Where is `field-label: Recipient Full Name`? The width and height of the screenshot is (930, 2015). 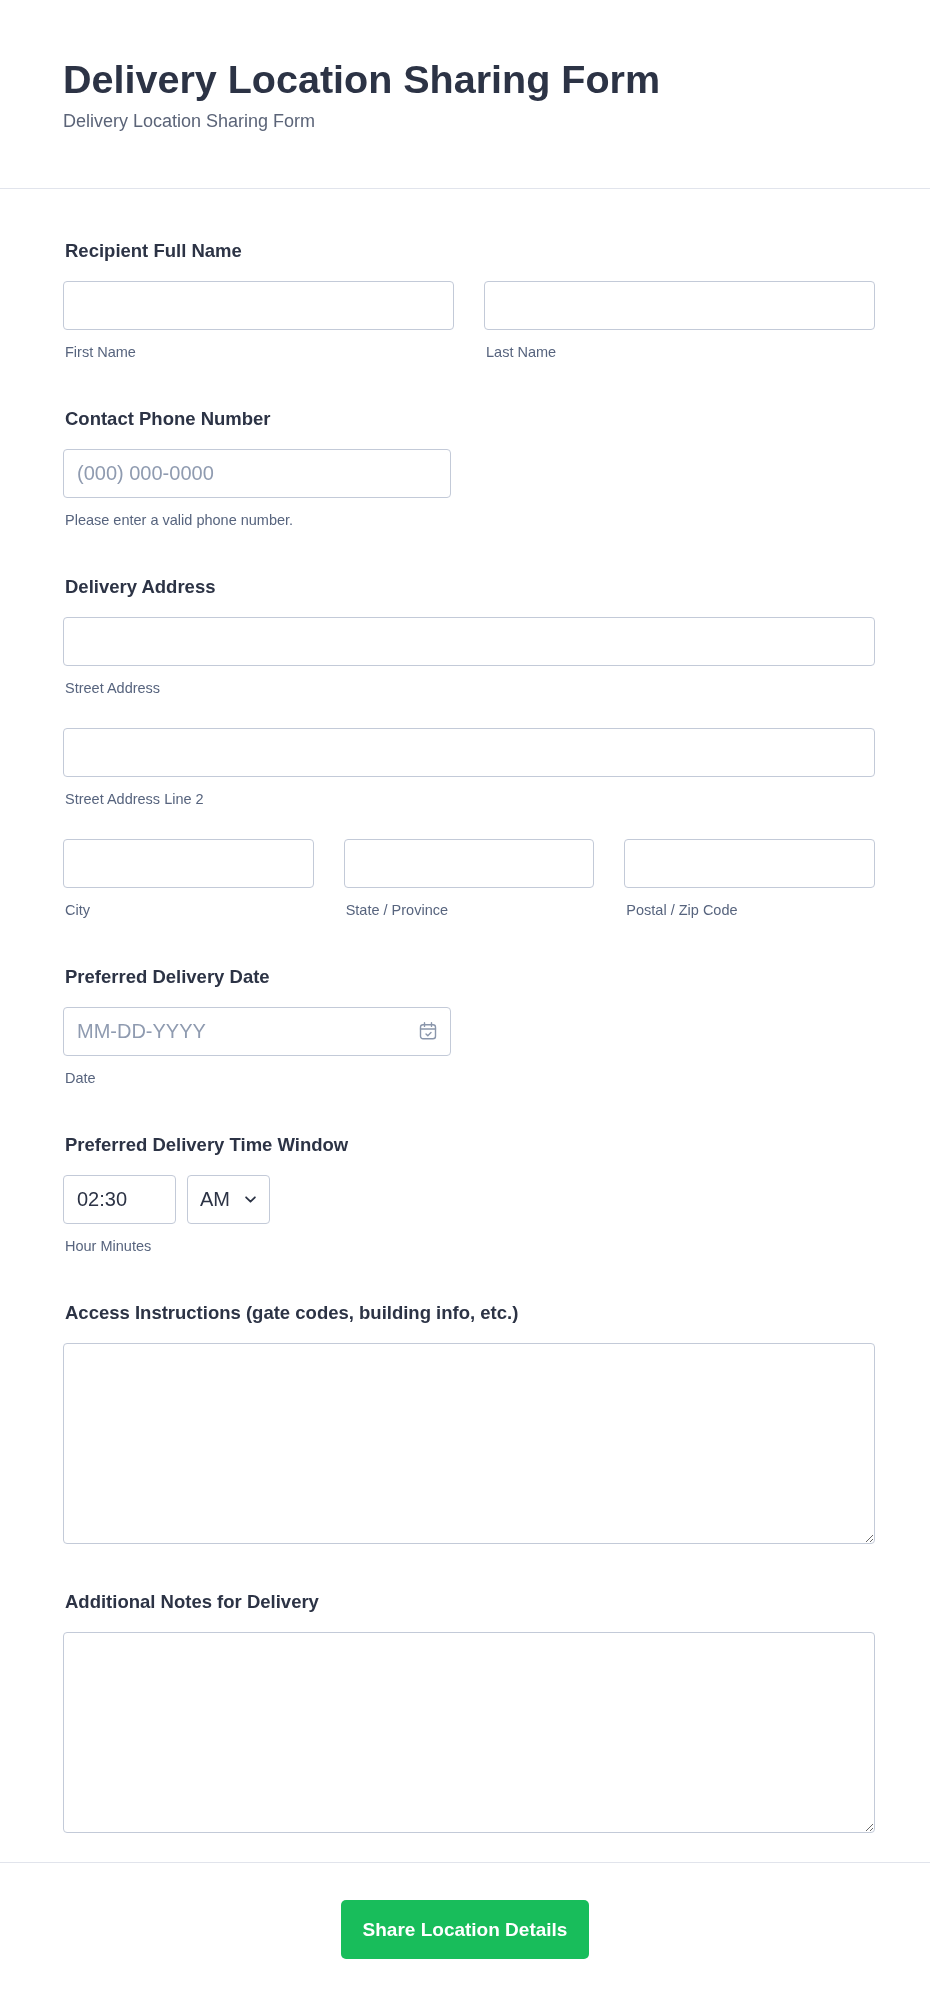 field-label: Recipient Full Name is located at coordinates (153, 251).